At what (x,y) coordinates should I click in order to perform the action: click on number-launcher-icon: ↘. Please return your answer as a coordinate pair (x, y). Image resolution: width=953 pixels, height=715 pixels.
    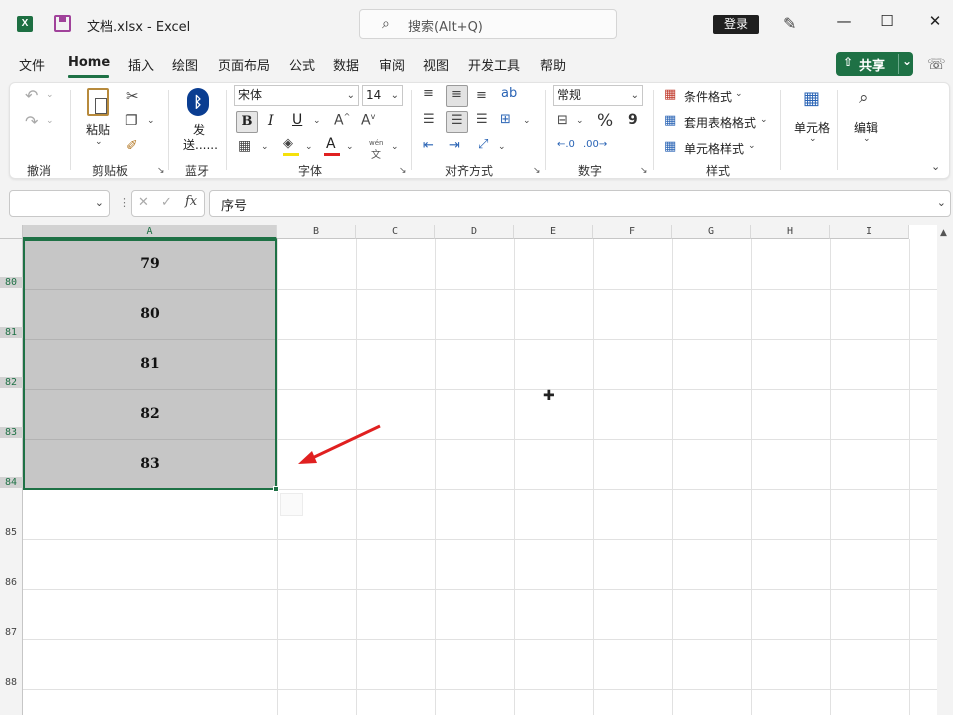
    Looking at the image, I should click on (644, 171).